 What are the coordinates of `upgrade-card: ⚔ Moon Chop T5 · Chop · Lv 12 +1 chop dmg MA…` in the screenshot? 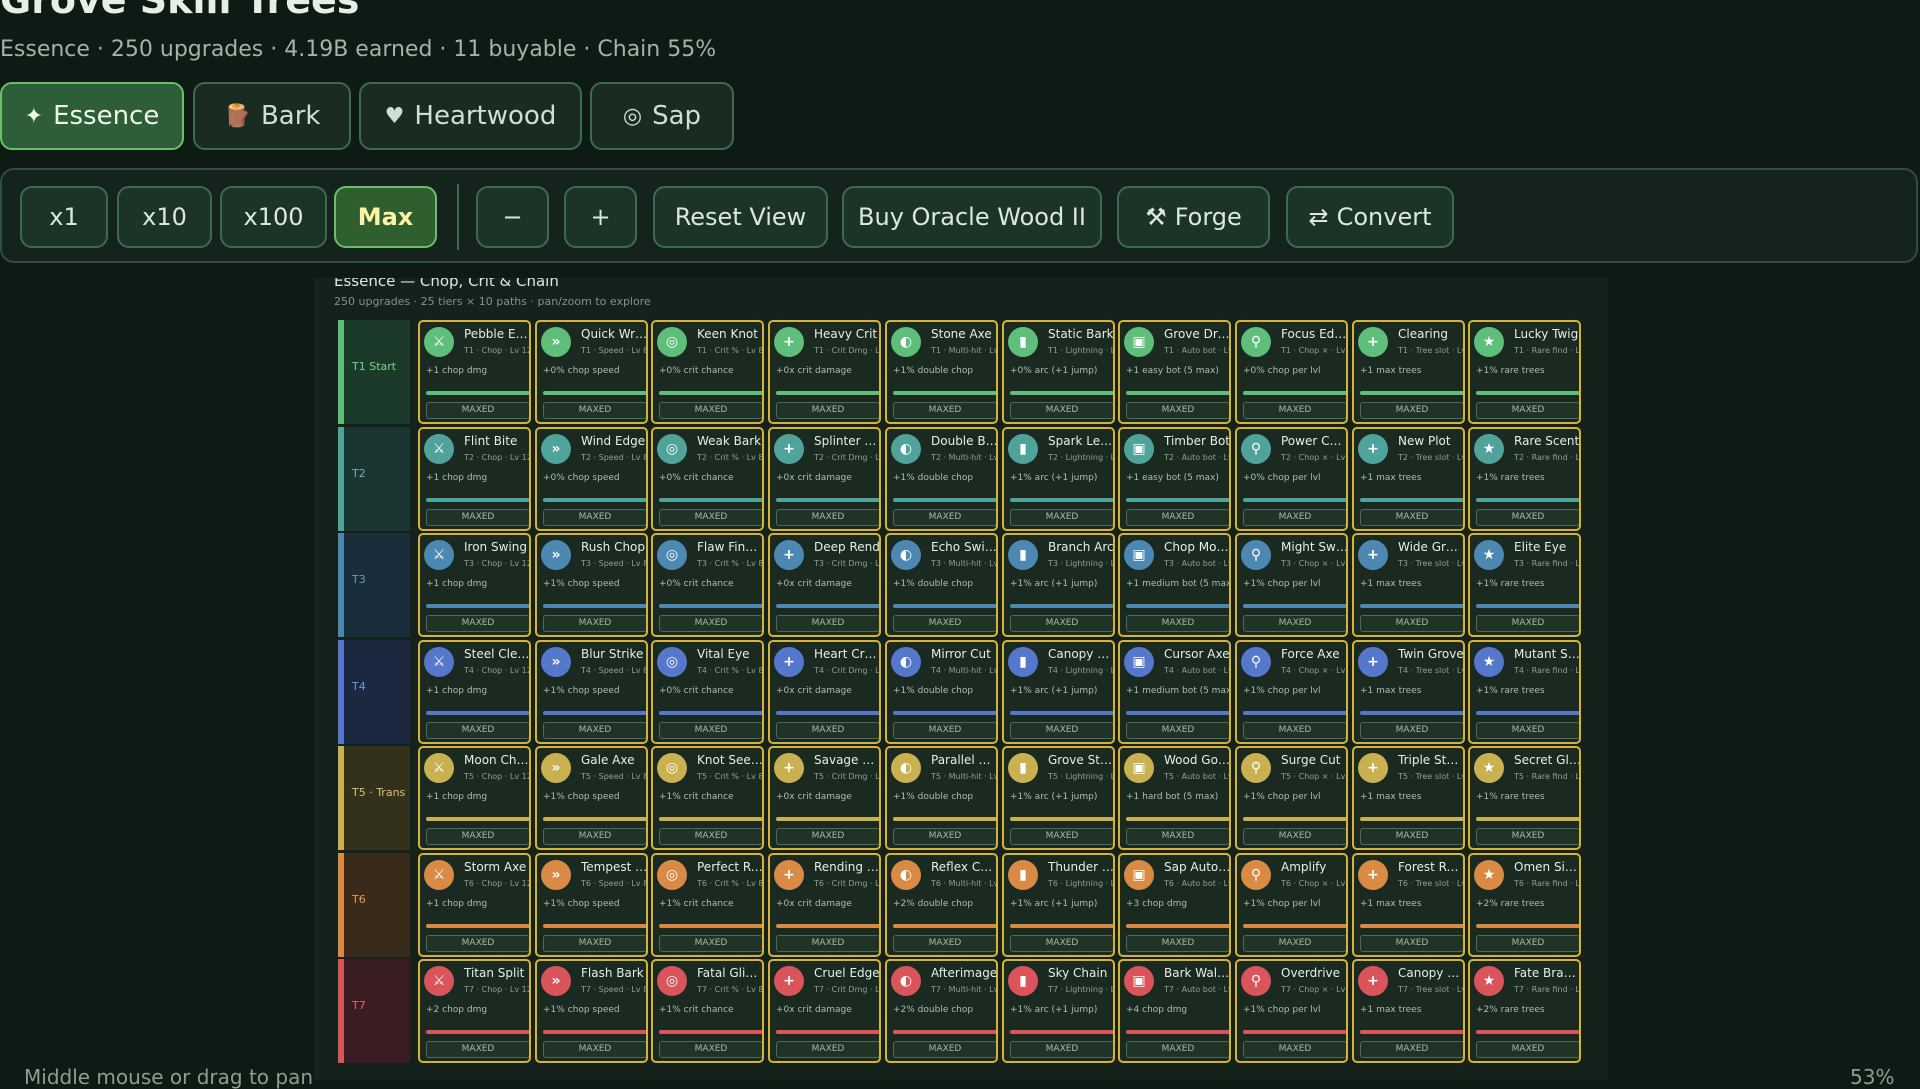 It's located at (474, 798).